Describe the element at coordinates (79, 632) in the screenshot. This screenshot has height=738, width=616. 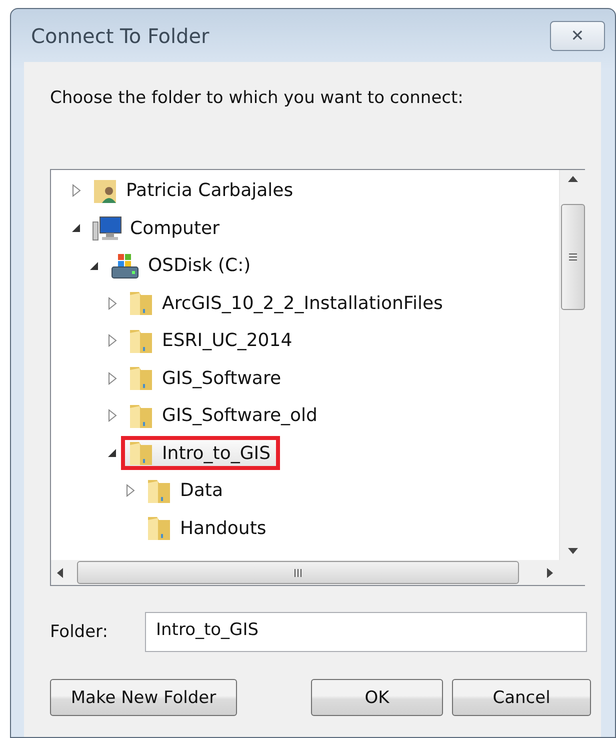
I see `field-label: Folder:` at that location.